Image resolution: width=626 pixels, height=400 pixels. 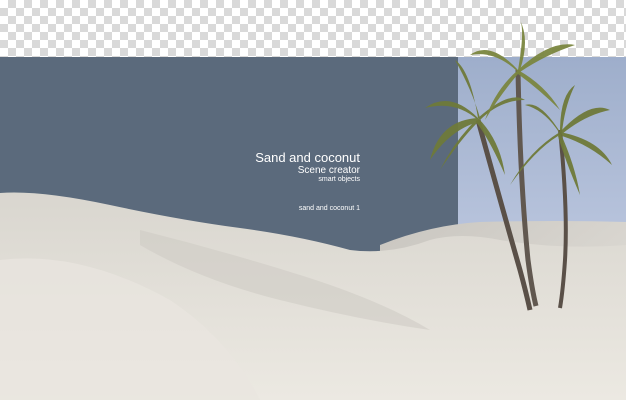 I want to click on scene-title: Sand and coconut, so click(x=307, y=157).